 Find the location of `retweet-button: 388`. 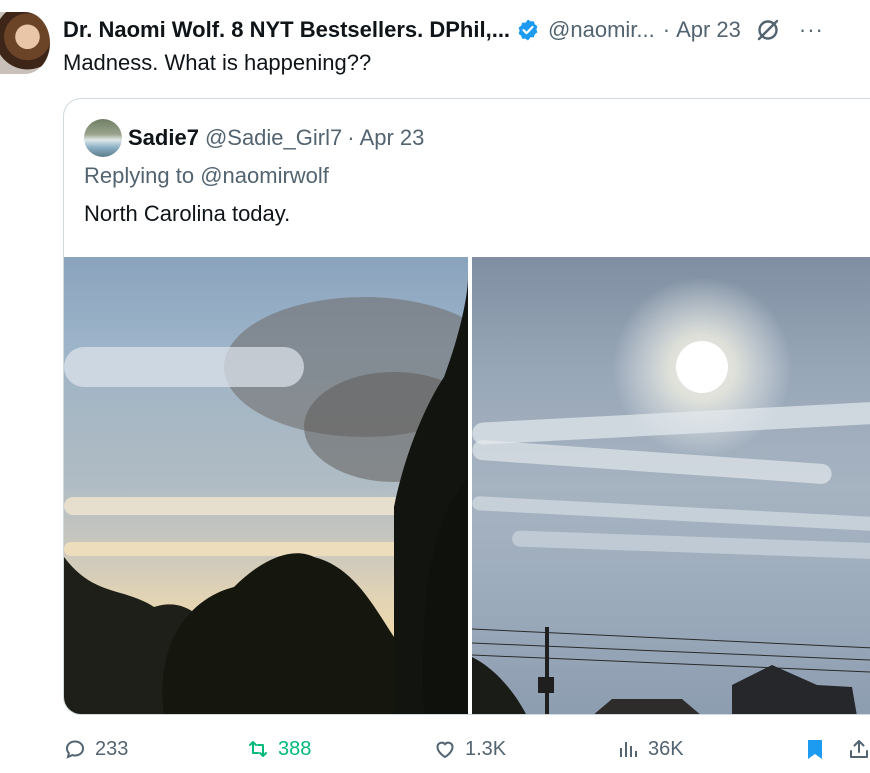

retweet-button: 388 is located at coordinates (278, 749).